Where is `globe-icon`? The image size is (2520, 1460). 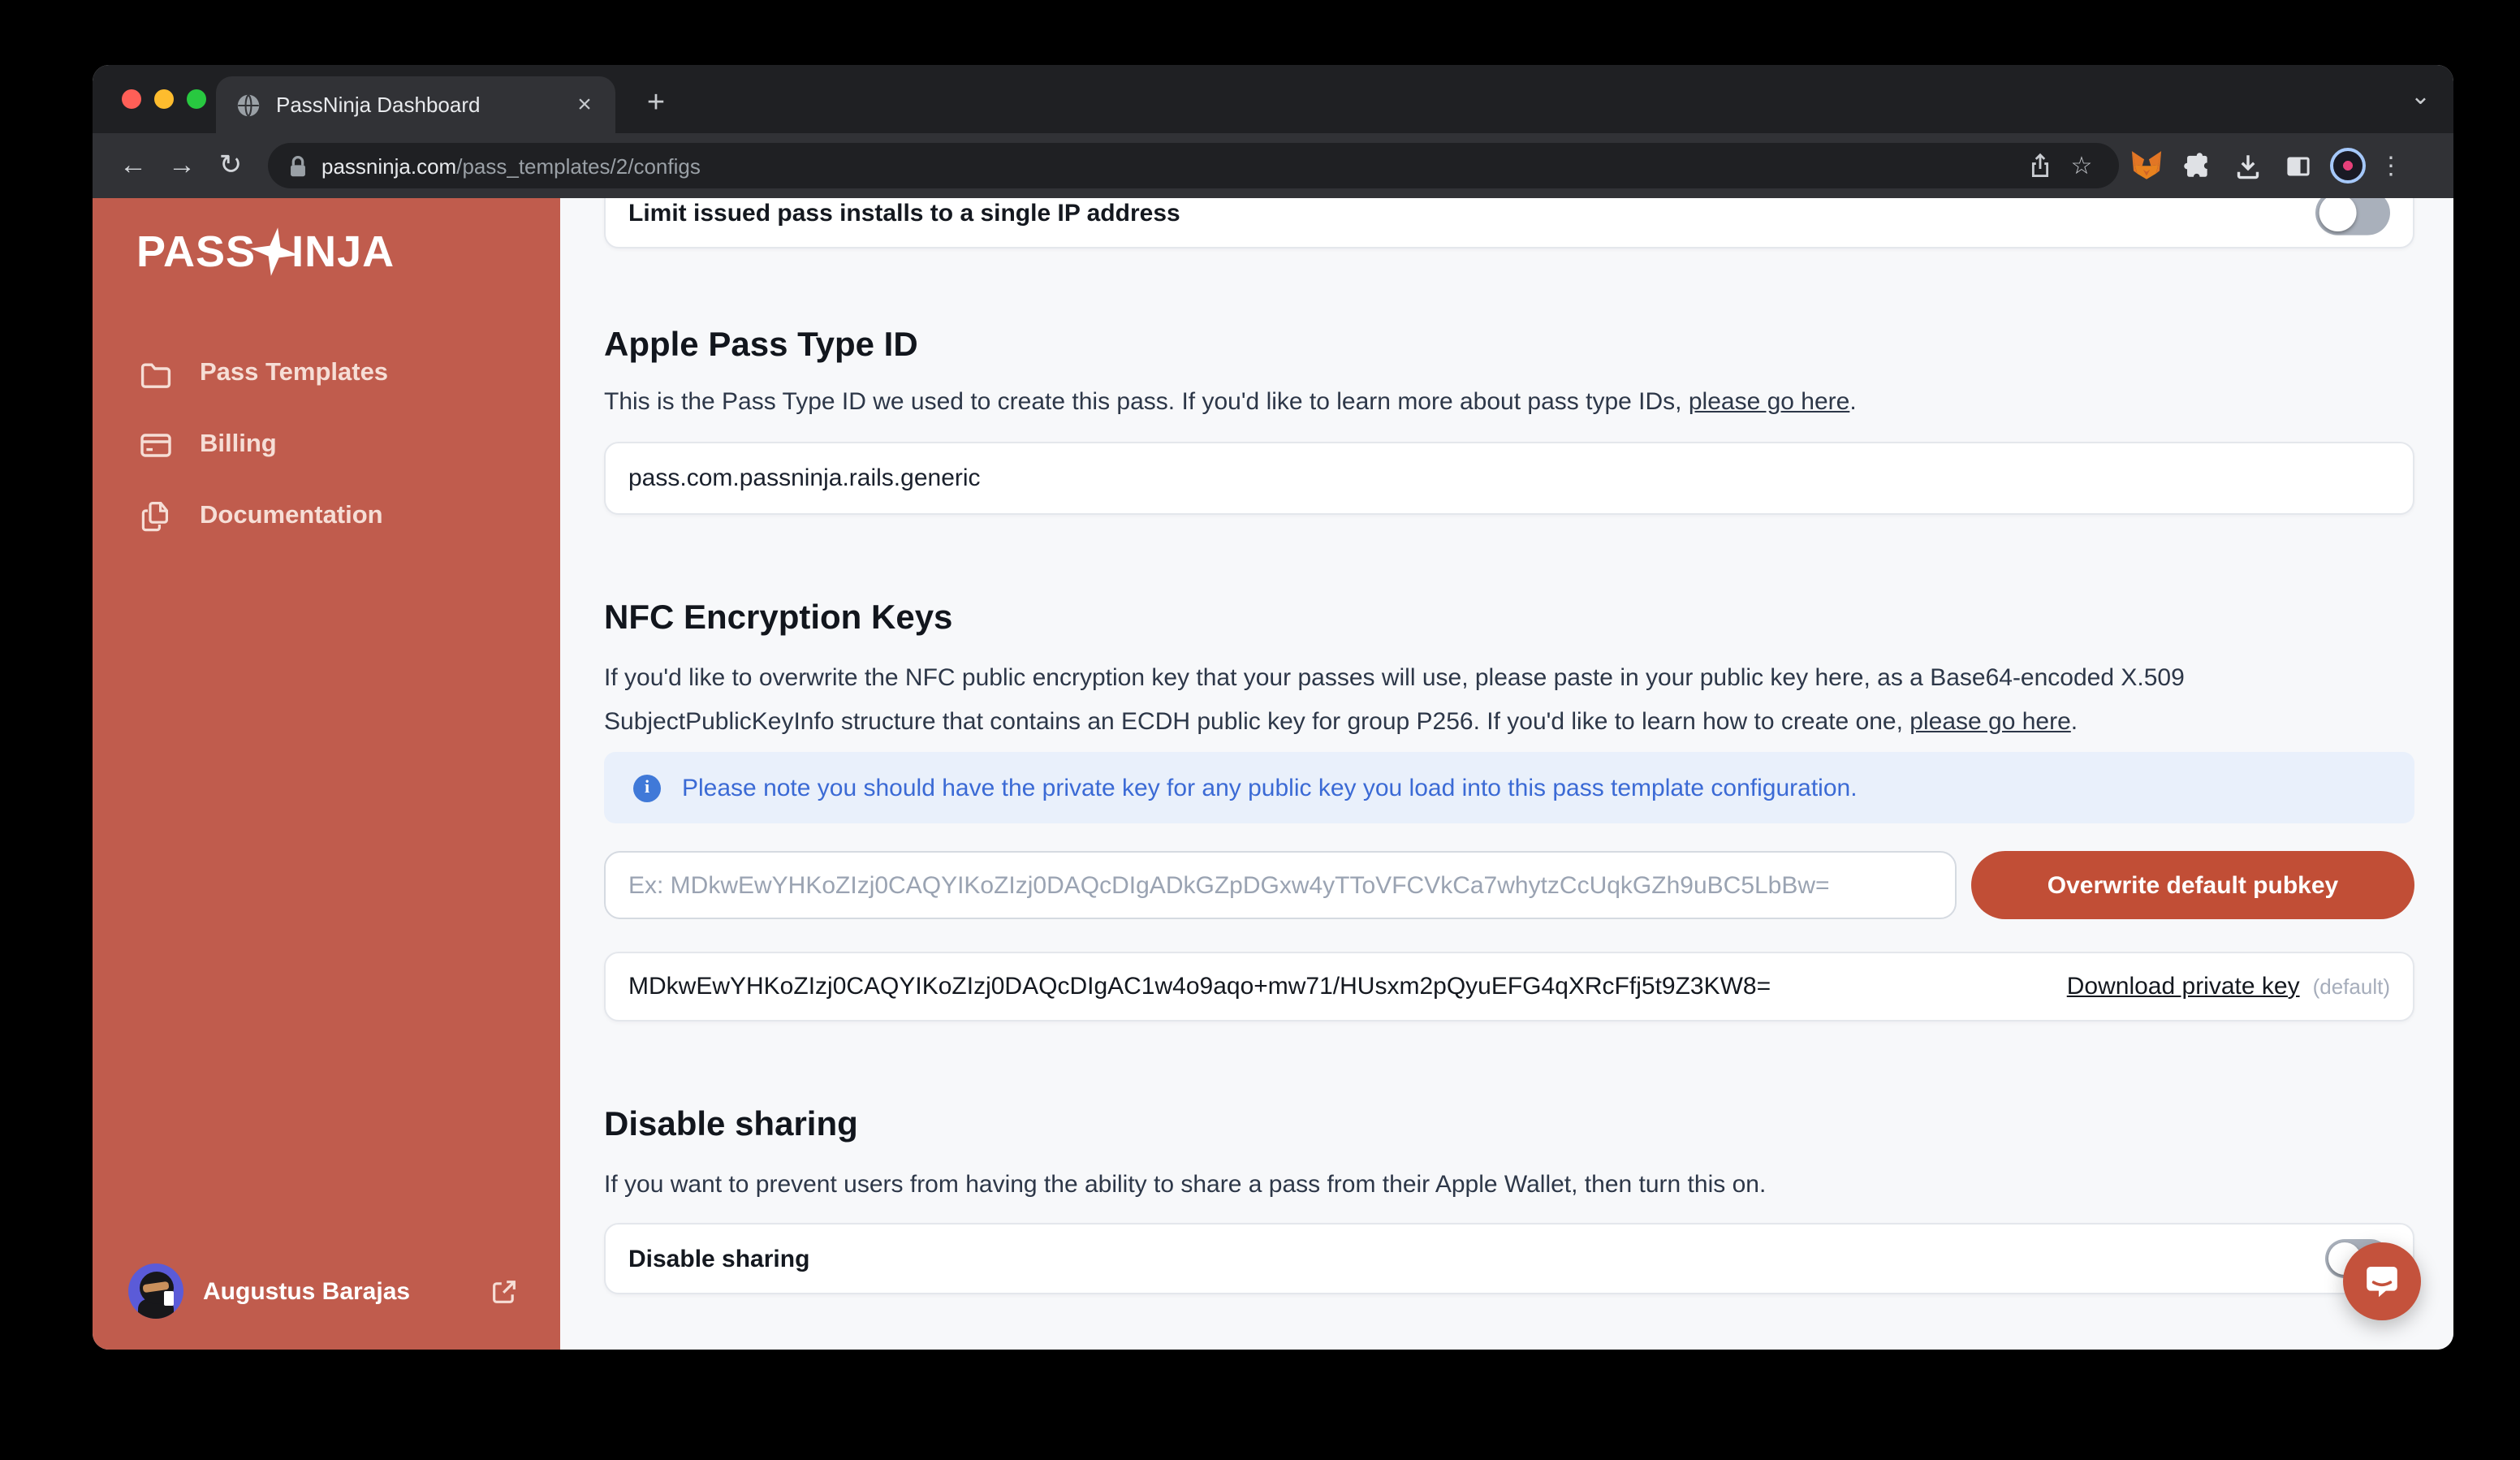
globe-icon is located at coordinates (248, 104).